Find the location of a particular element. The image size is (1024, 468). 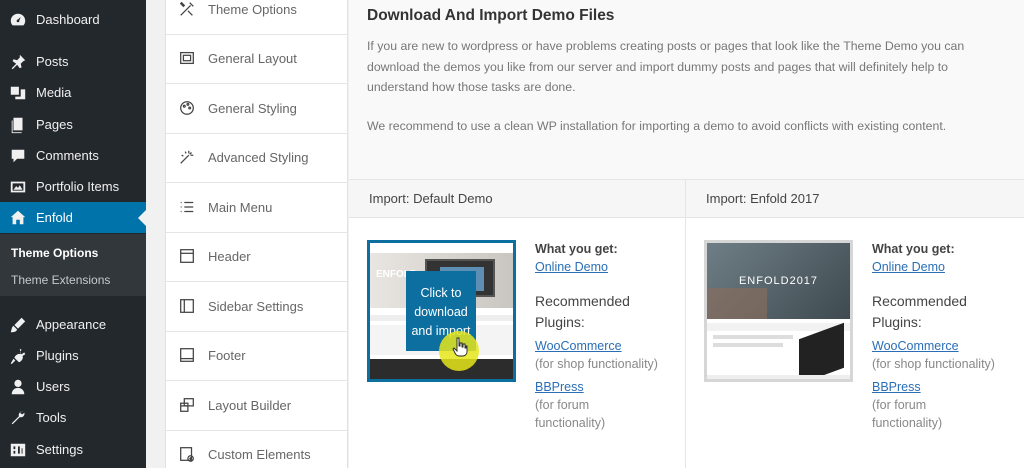

menu-item-appearance: Appearance is located at coordinates (73, 324).